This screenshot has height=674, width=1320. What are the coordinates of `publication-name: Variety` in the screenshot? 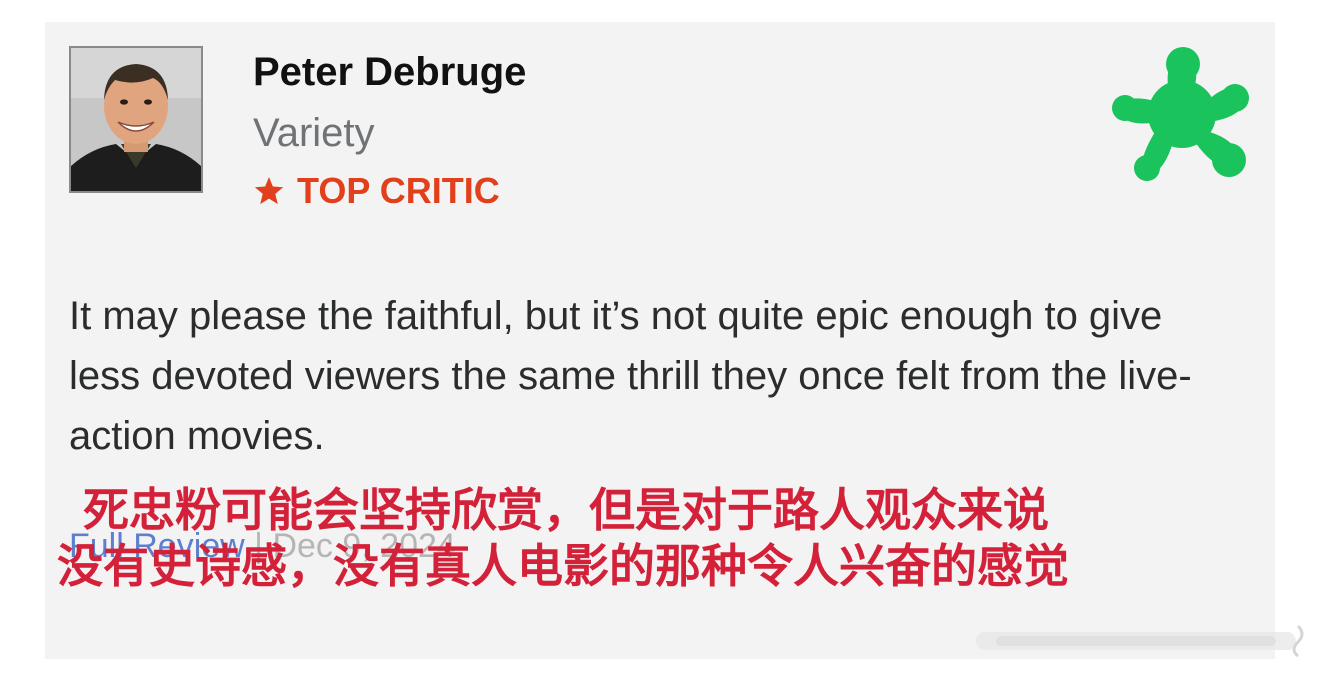 It's located at (314, 133).